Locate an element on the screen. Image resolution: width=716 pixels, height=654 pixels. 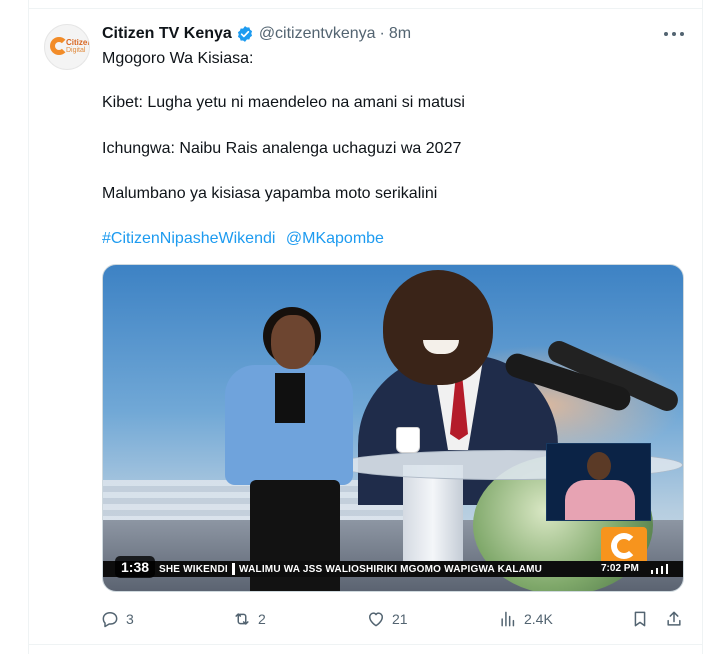
avatar: Citizen Digital is located at coordinates (67, 47).